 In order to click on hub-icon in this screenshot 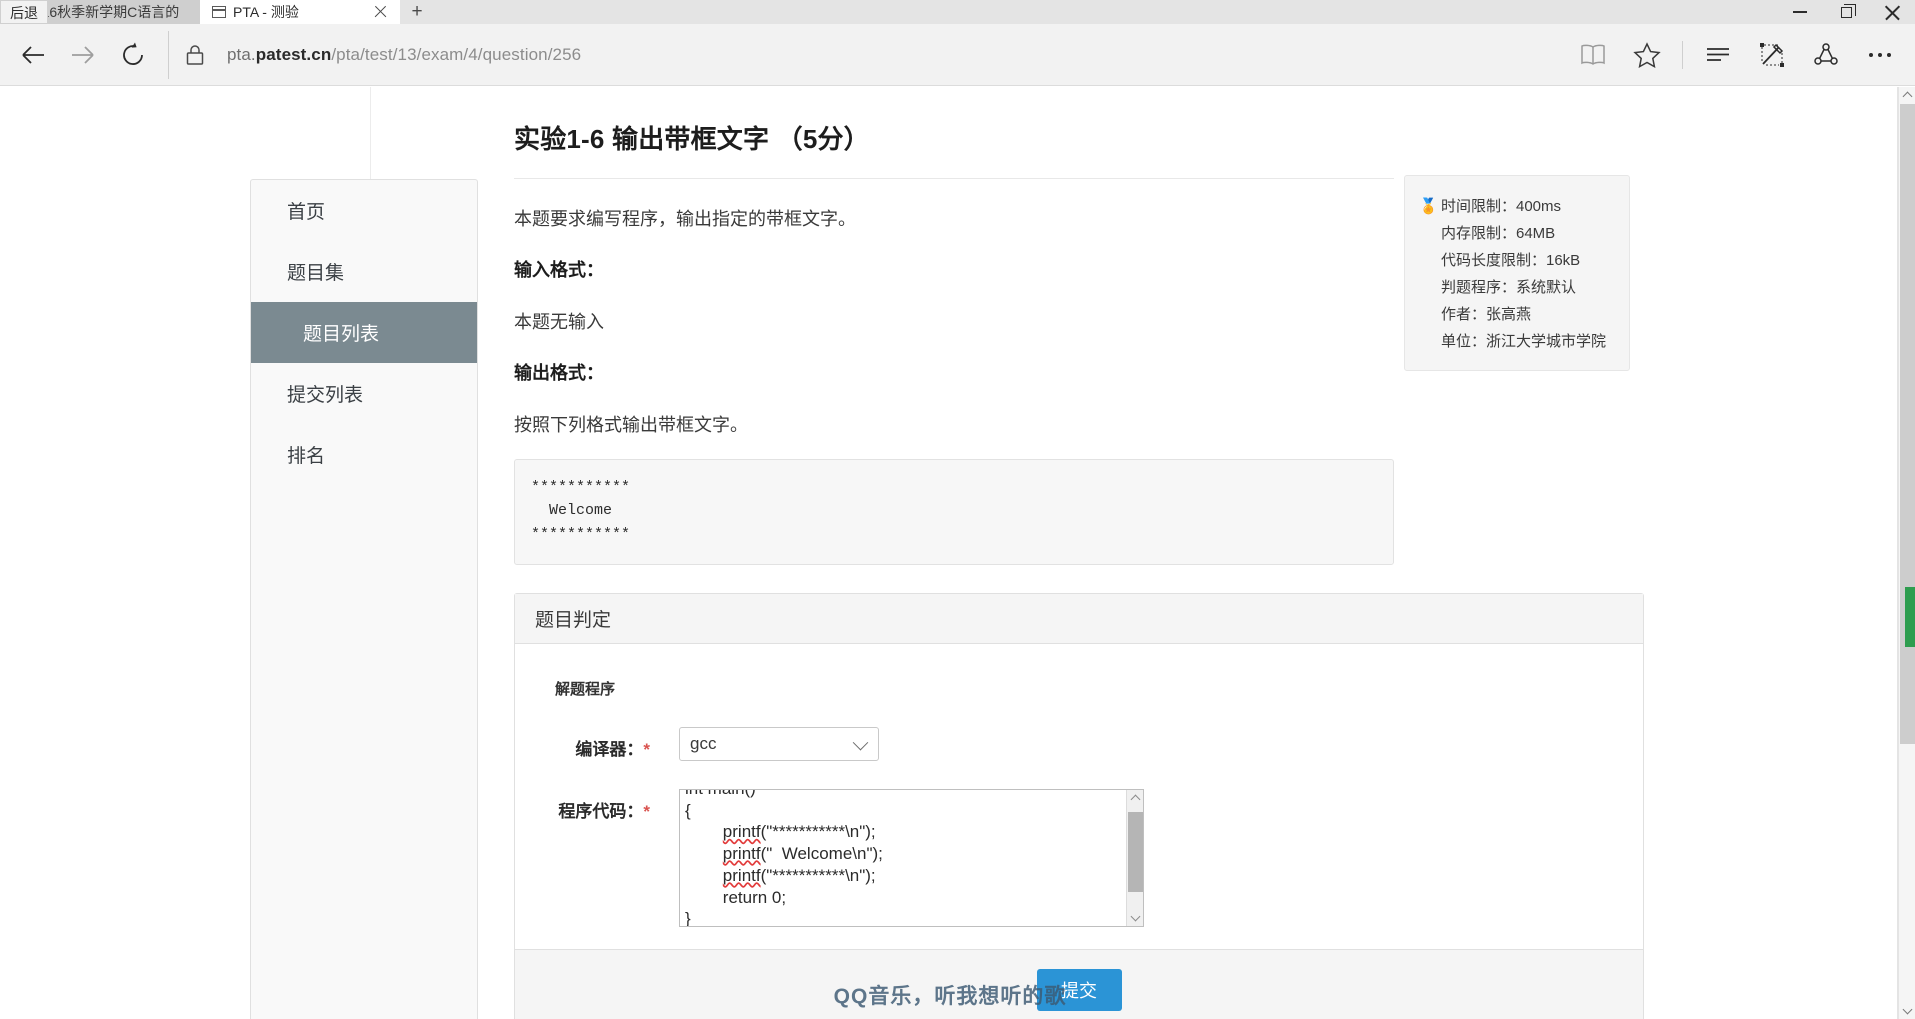, I will do `click(1718, 54)`.